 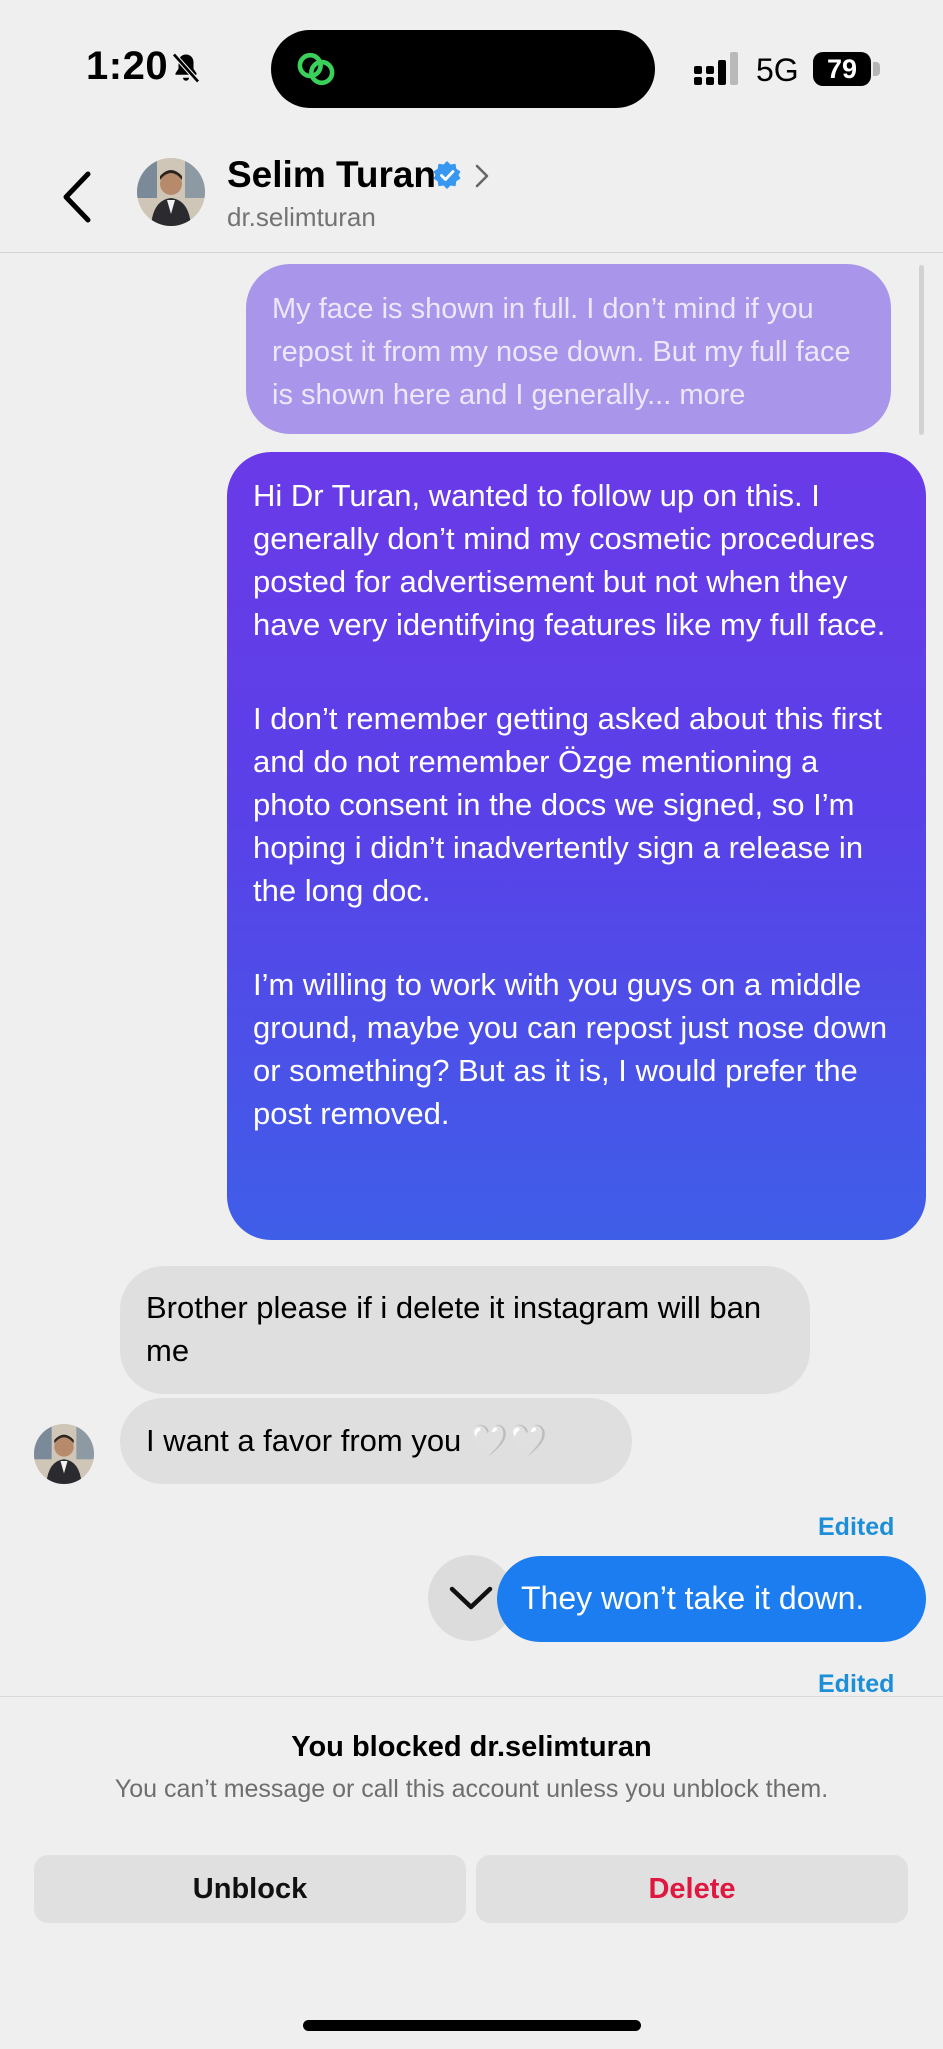 I want to click on dynamic-island, so click(x=463, y=69).